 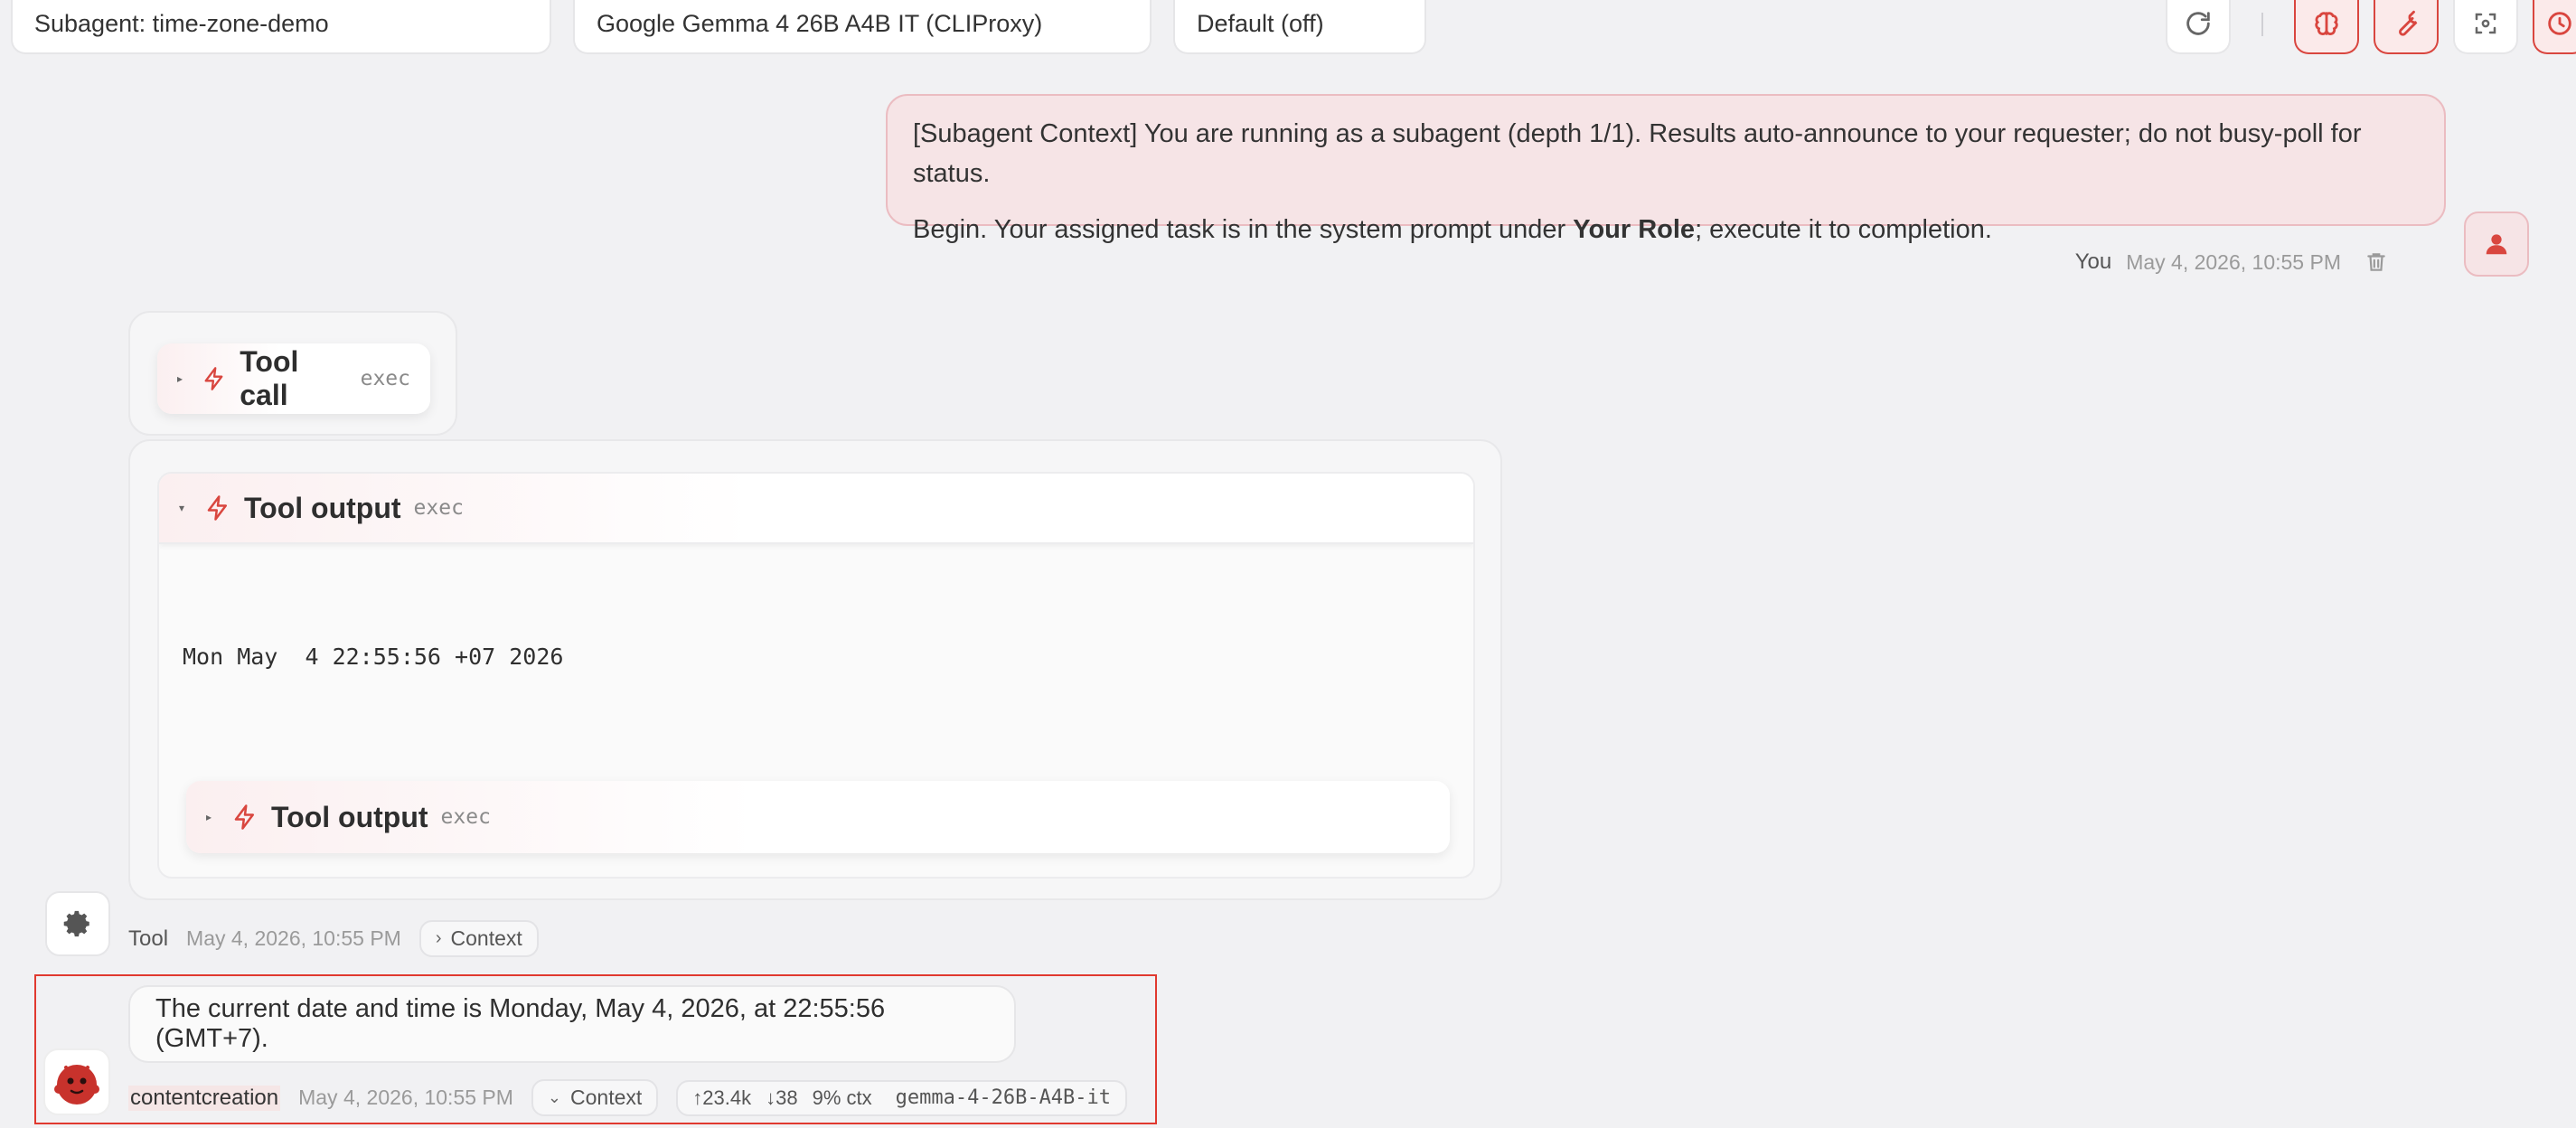 What do you see at coordinates (182, 23) in the screenshot?
I see `agent-select-value: Subagent: time-zone-demo` at bounding box center [182, 23].